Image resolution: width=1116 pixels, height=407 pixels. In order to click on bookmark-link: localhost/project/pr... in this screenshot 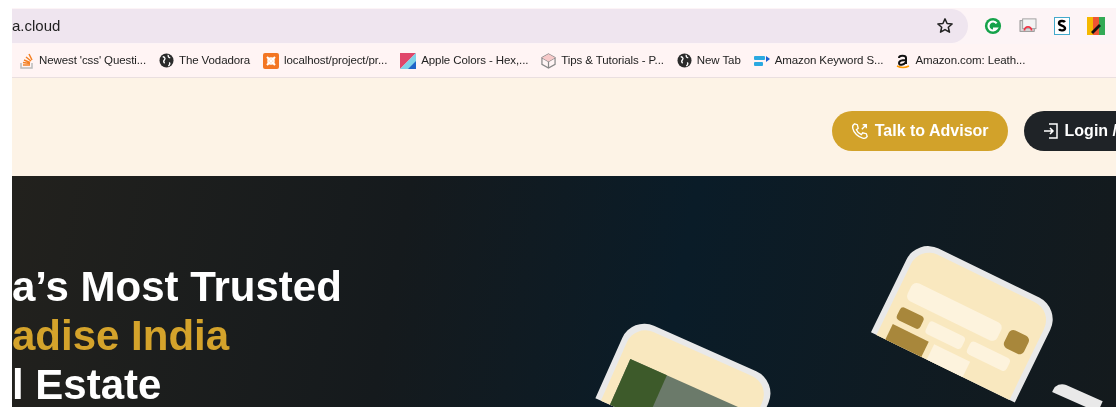, I will do `click(325, 60)`.